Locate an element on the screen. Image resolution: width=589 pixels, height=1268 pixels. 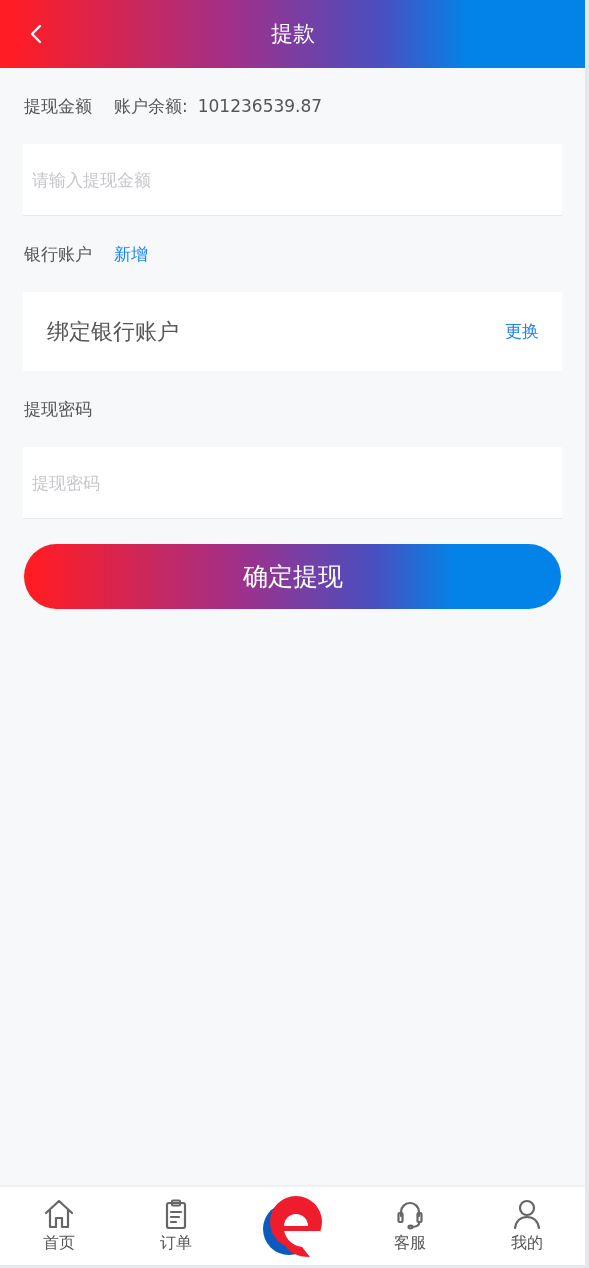
tab-item: 我的 is located at coordinates (526, 1226).